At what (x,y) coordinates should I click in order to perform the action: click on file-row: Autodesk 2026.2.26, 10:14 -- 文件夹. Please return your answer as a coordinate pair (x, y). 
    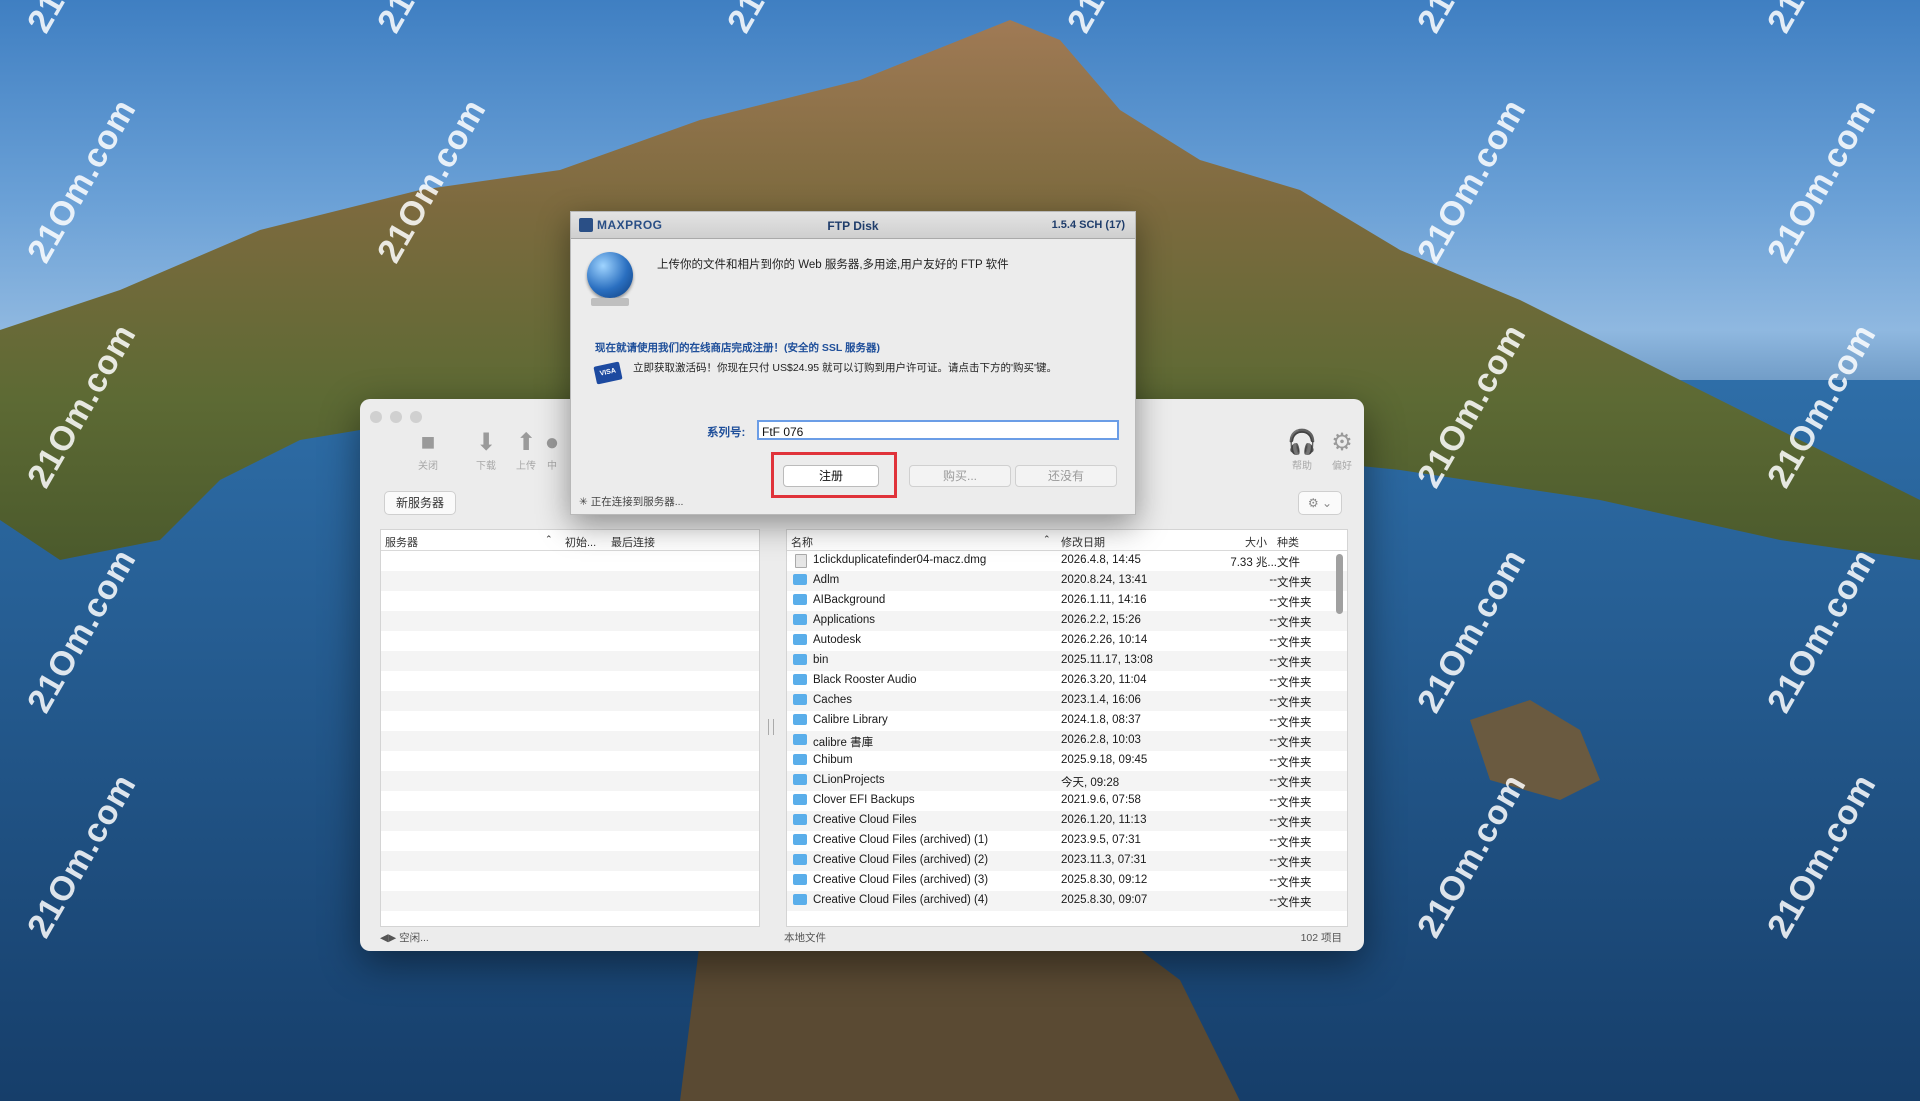
    Looking at the image, I should click on (1067, 641).